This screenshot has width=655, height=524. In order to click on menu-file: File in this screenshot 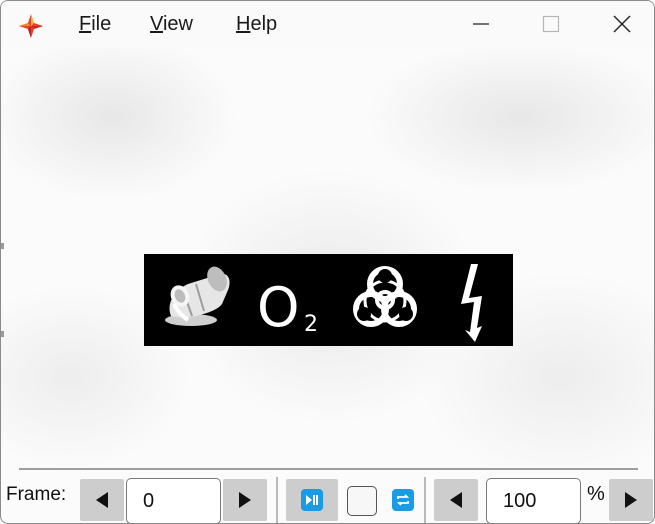, I will do `click(95, 24)`.